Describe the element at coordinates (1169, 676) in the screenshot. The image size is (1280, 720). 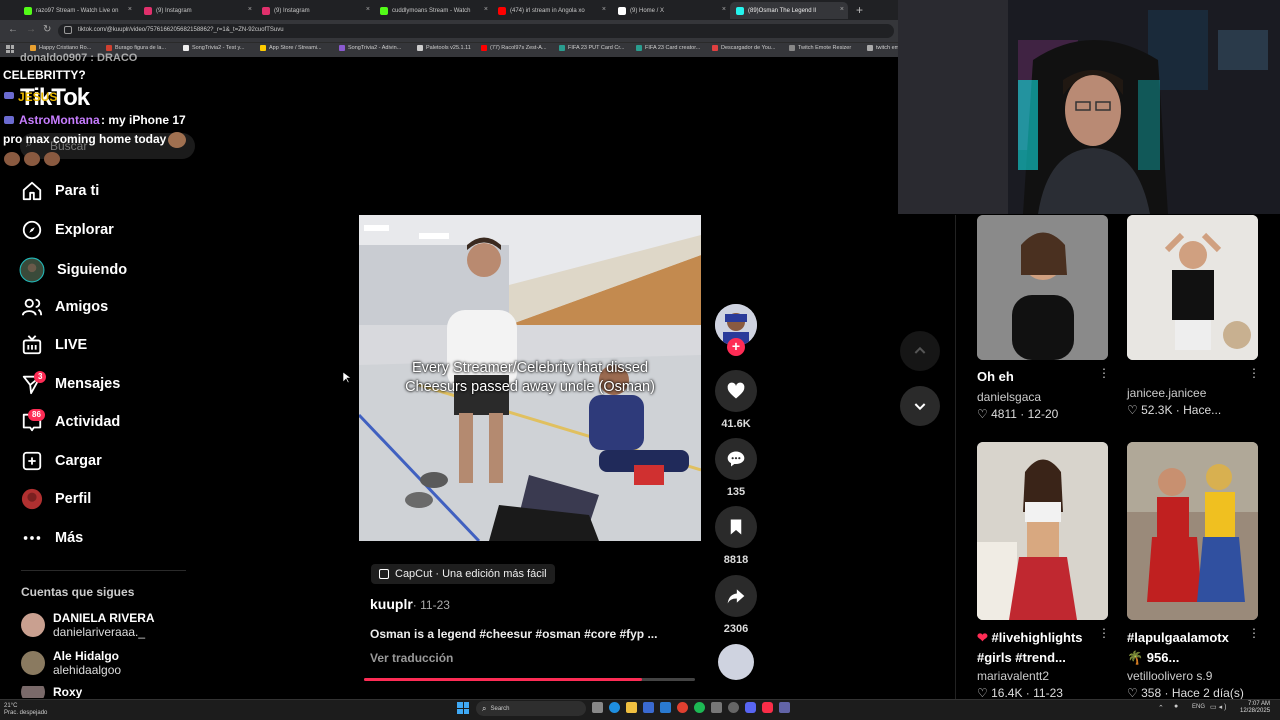
I see `grid-user: vetilloolivero s.9` at that location.